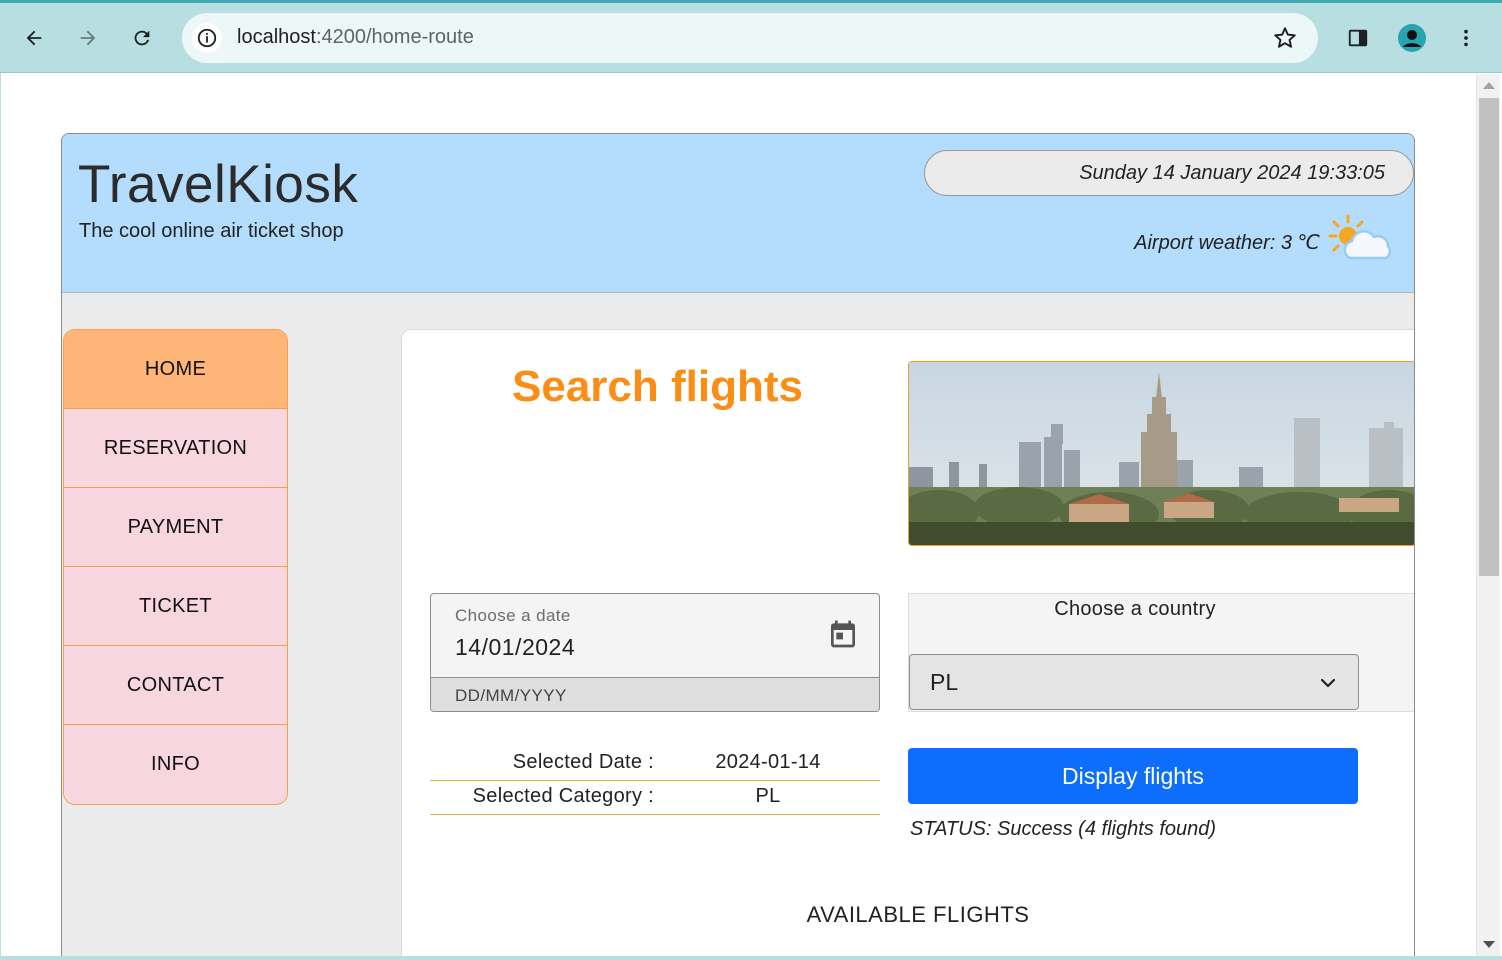  I want to click on side-panel-icon, so click(1358, 38).